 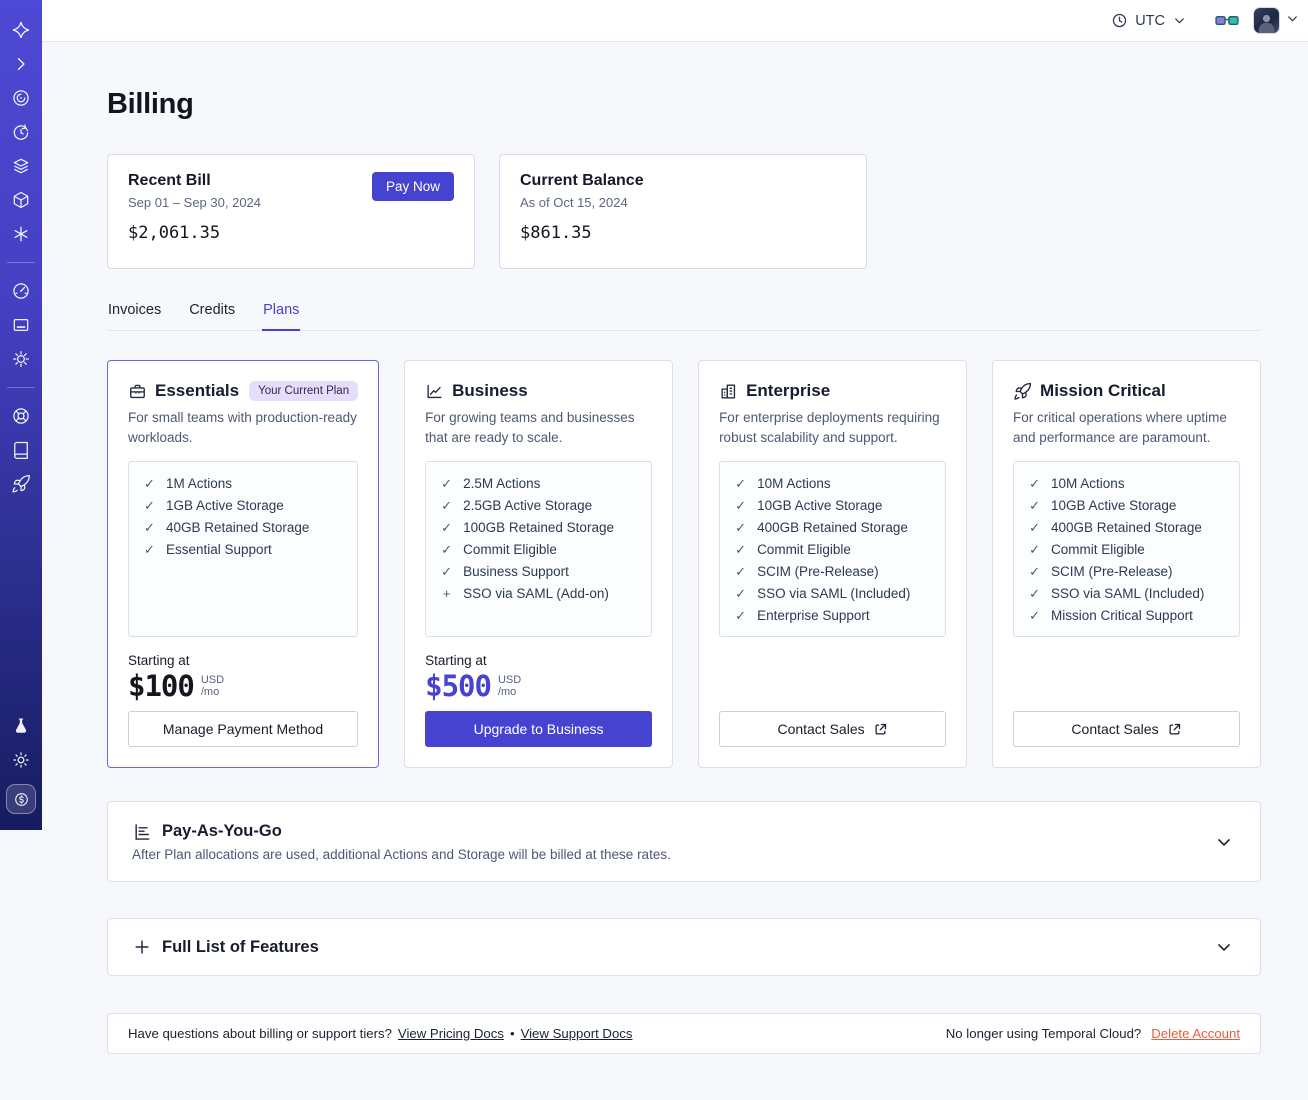 What do you see at coordinates (21, 200) in the screenshot?
I see `sidebar-item-workflows` at bounding box center [21, 200].